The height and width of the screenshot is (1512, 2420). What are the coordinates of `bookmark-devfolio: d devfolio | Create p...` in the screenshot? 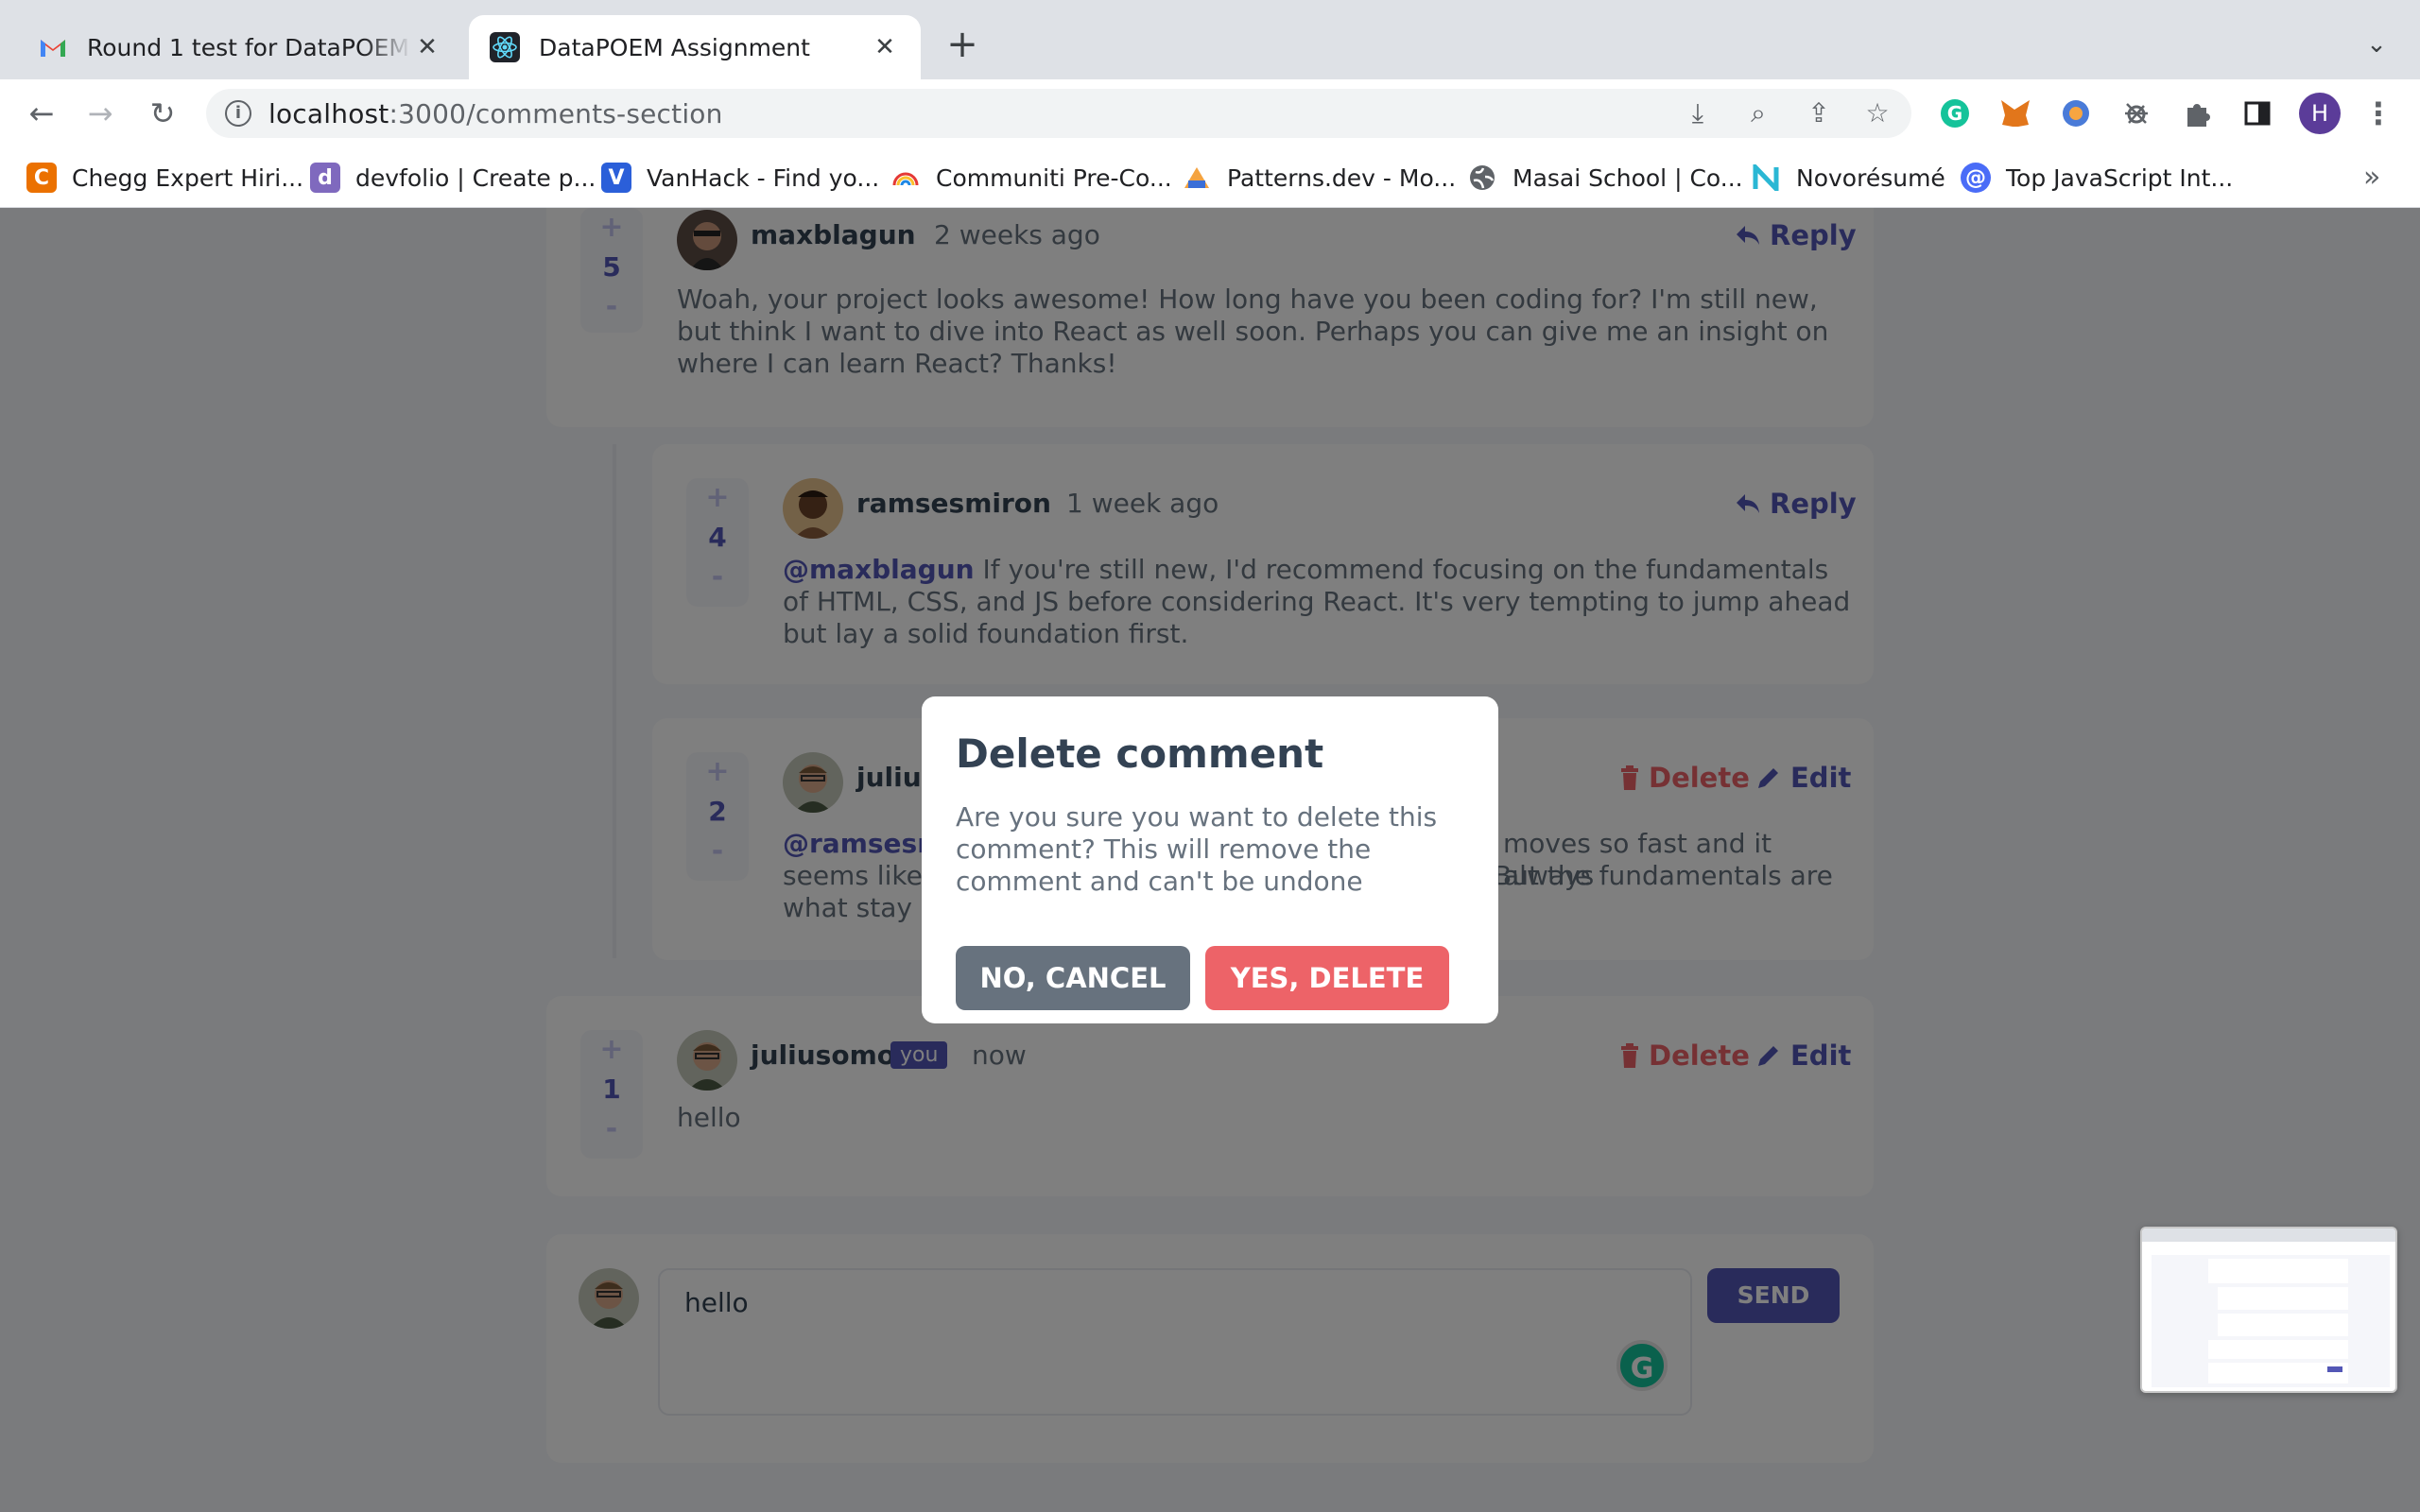 It's located at (453, 178).